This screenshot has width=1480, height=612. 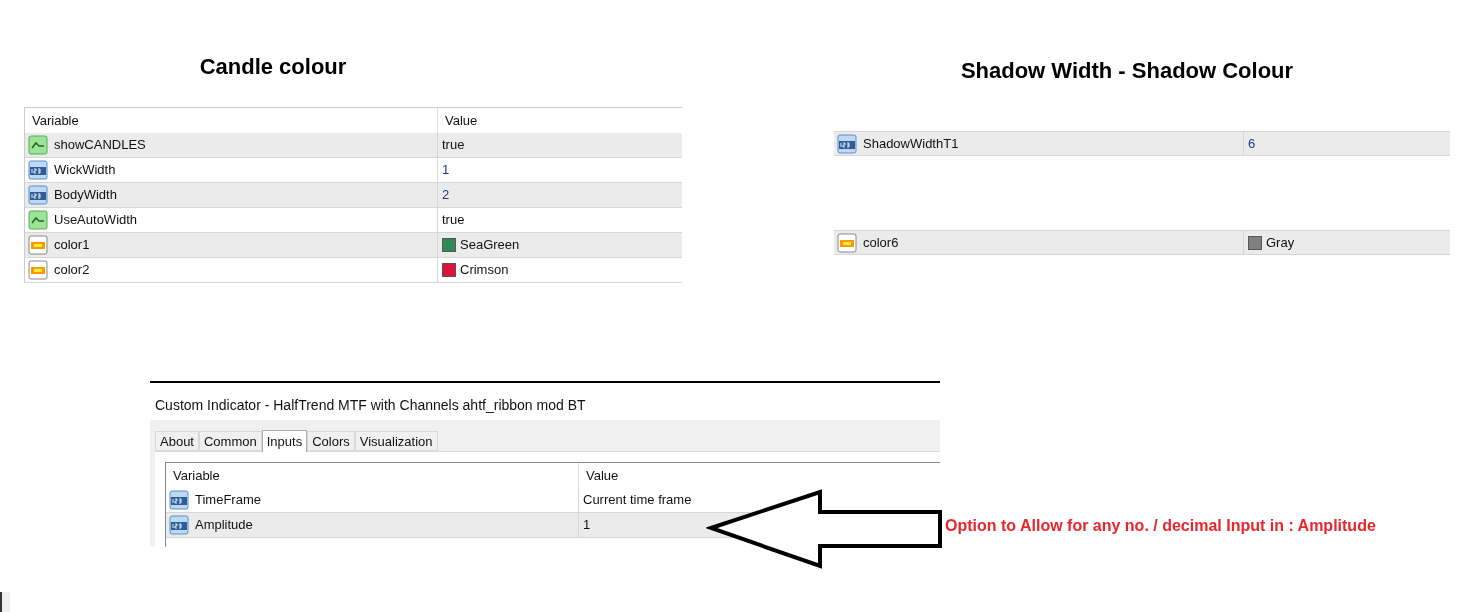 What do you see at coordinates (353, 195) in the screenshot?
I see `table-row: BodyWidth 2` at bounding box center [353, 195].